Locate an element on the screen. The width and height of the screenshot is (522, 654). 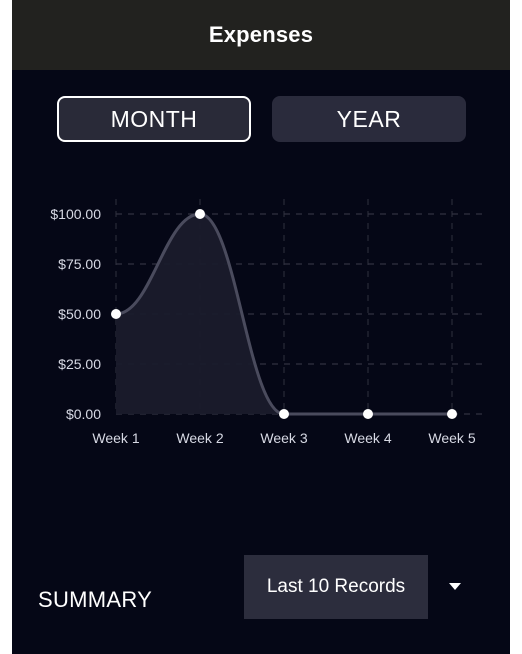
page-title: Expenses is located at coordinates (261, 34).